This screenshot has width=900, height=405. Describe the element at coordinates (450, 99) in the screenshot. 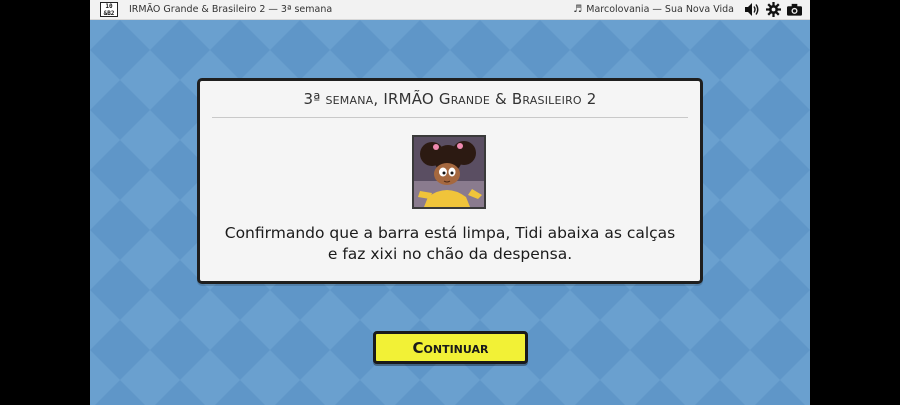

I see `dialog-title: 3ª semana, IRMÃO Grande & Brasileiro 2` at that location.